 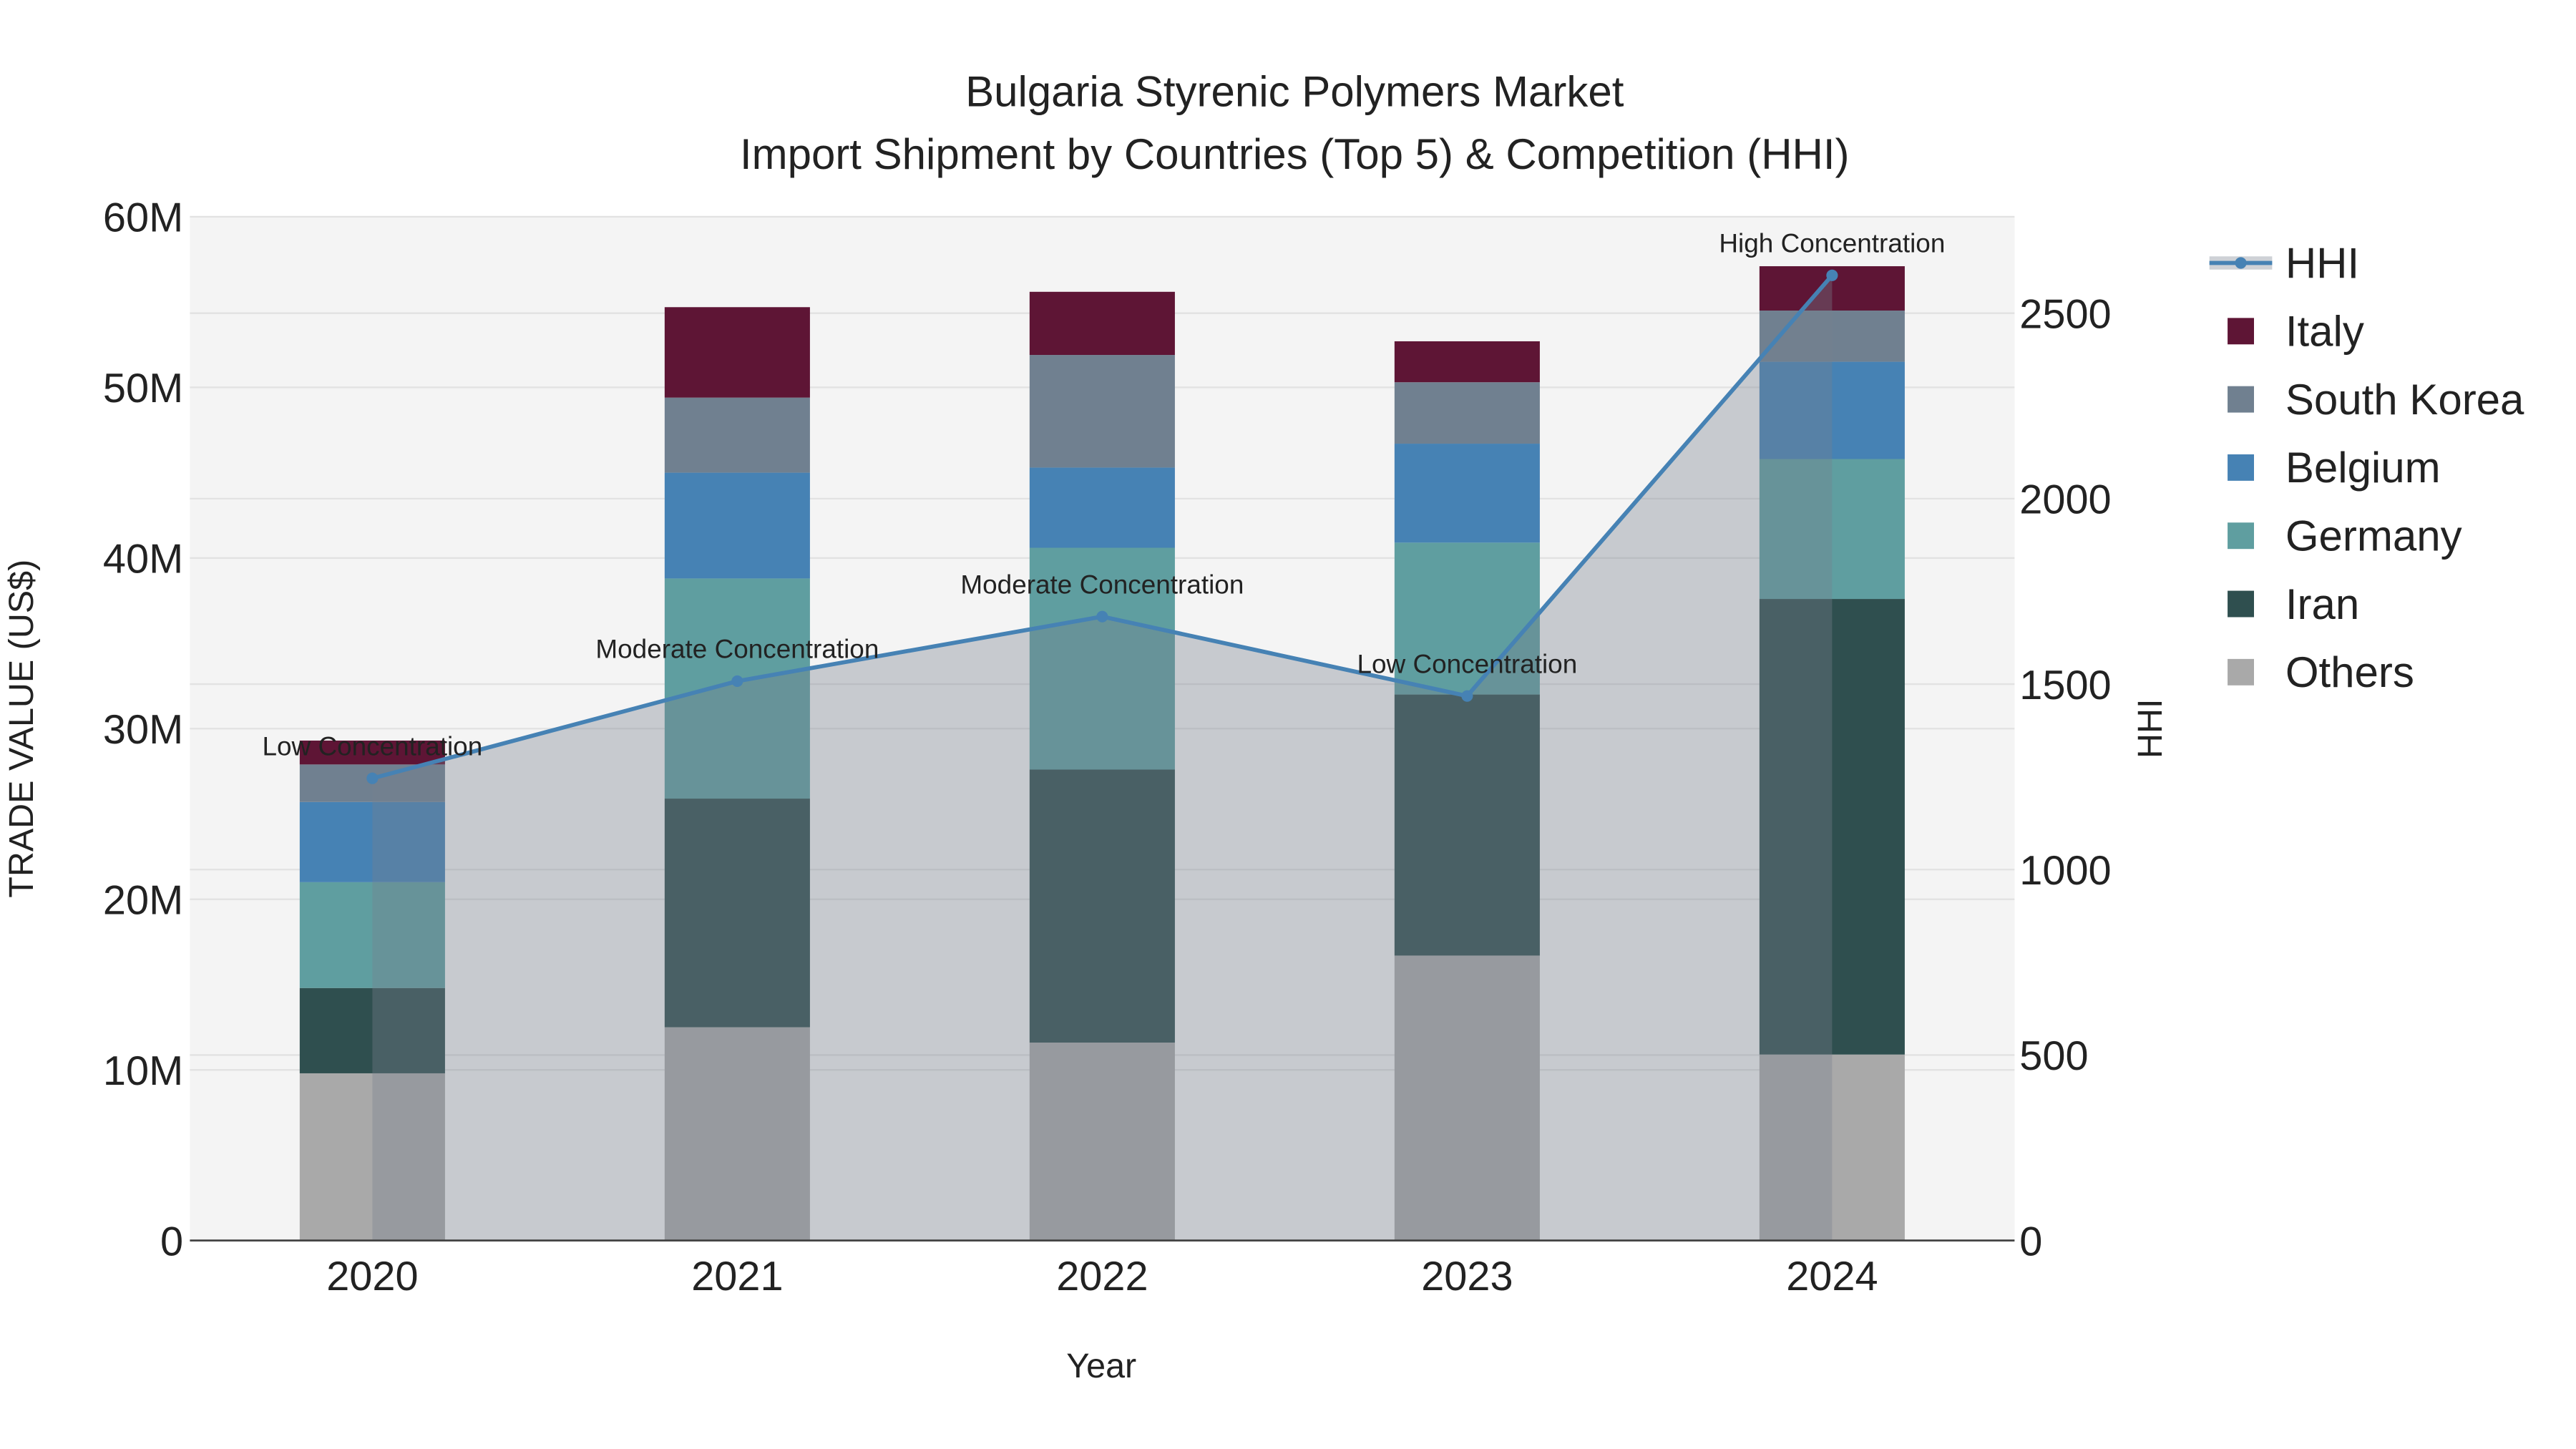 What do you see at coordinates (737, 435) in the screenshot?
I see `bar-south-korea-2021` at bounding box center [737, 435].